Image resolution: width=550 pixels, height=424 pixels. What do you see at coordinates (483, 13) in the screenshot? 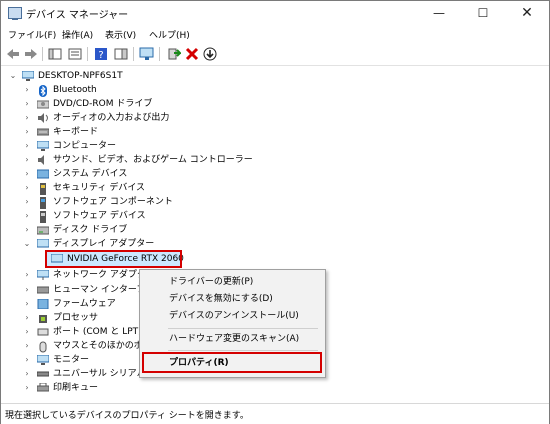
I see `maximize-button: ☐` at bounding box center [483, 13].